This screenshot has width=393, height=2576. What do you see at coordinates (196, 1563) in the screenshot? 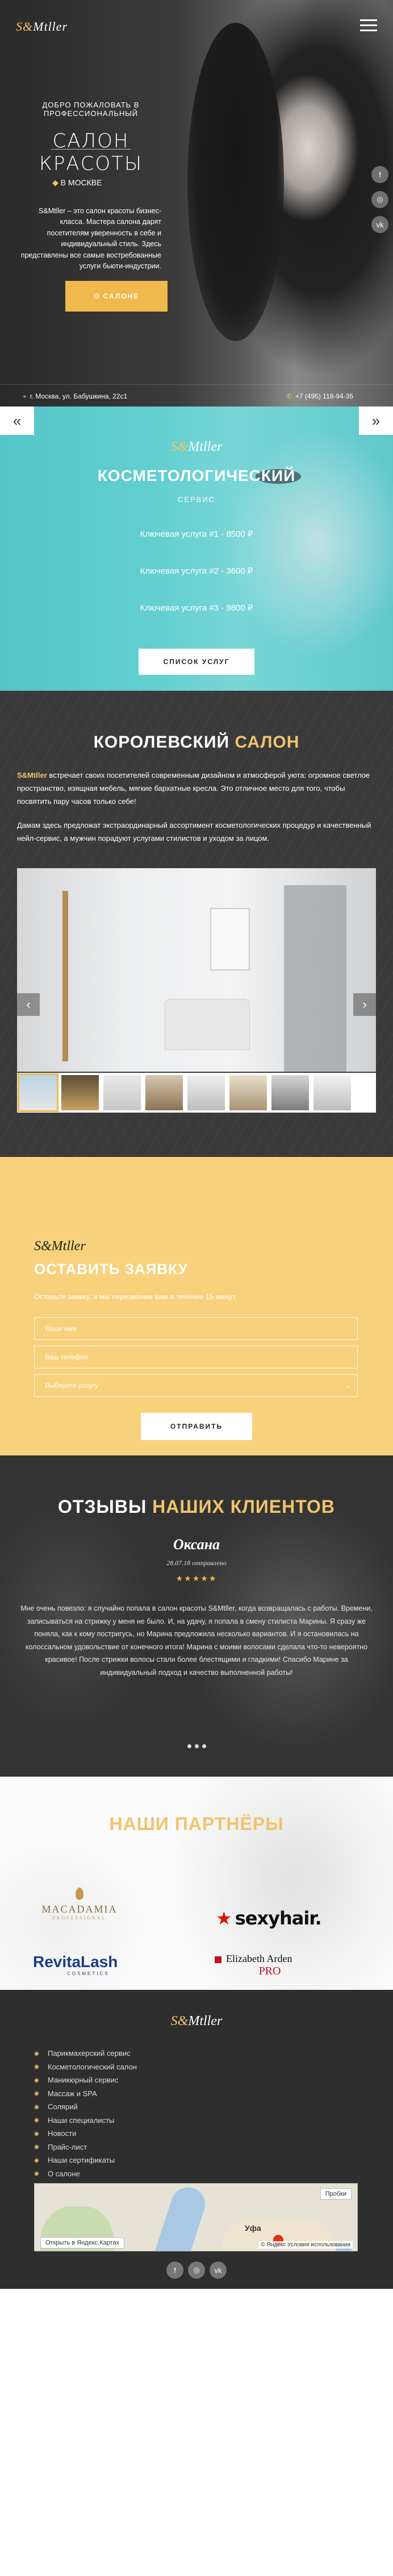
I see `review-date: 28.07.18 отправлено` at bounding box center [196, 1563].